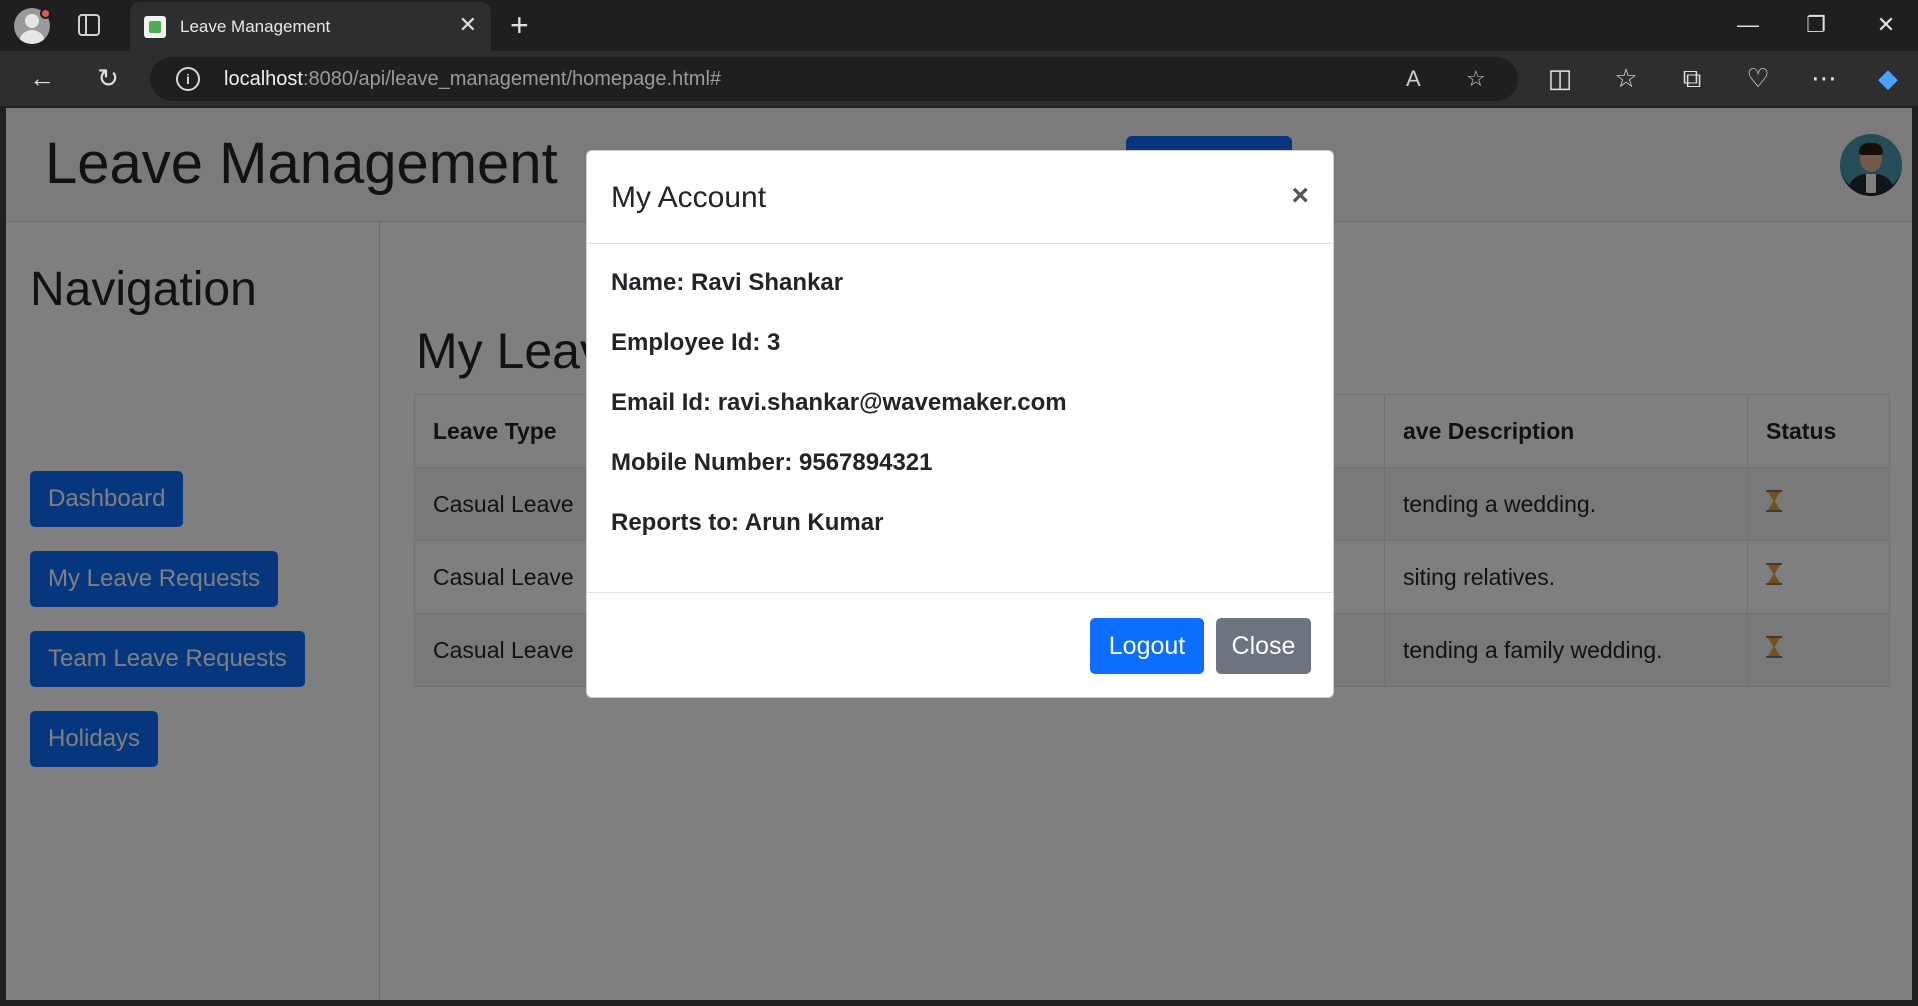 This screenshot has height=1006, width=1918. I want to click on tab-actions-icon, so click(89, 25).